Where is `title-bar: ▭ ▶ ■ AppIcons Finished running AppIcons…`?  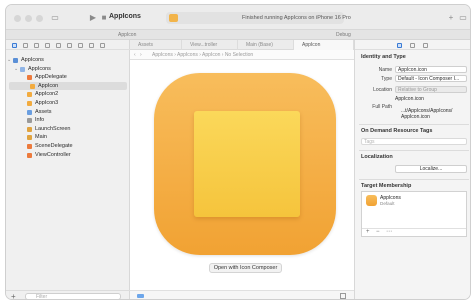 title-bar: ▭ ▶ ■ AppIcons Finished running AppIcons… is located at coordinates (238, 17).